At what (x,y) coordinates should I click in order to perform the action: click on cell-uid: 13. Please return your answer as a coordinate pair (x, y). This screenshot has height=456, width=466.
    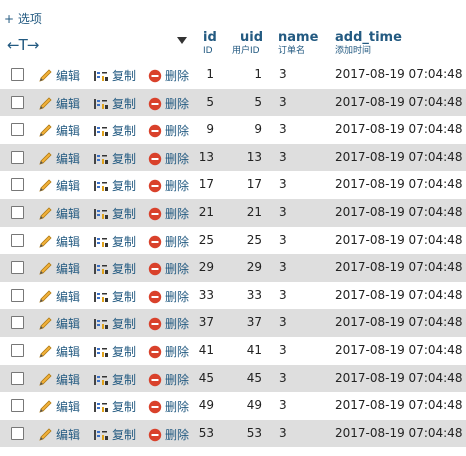
    Looking at the image, I should click on (254, 157).